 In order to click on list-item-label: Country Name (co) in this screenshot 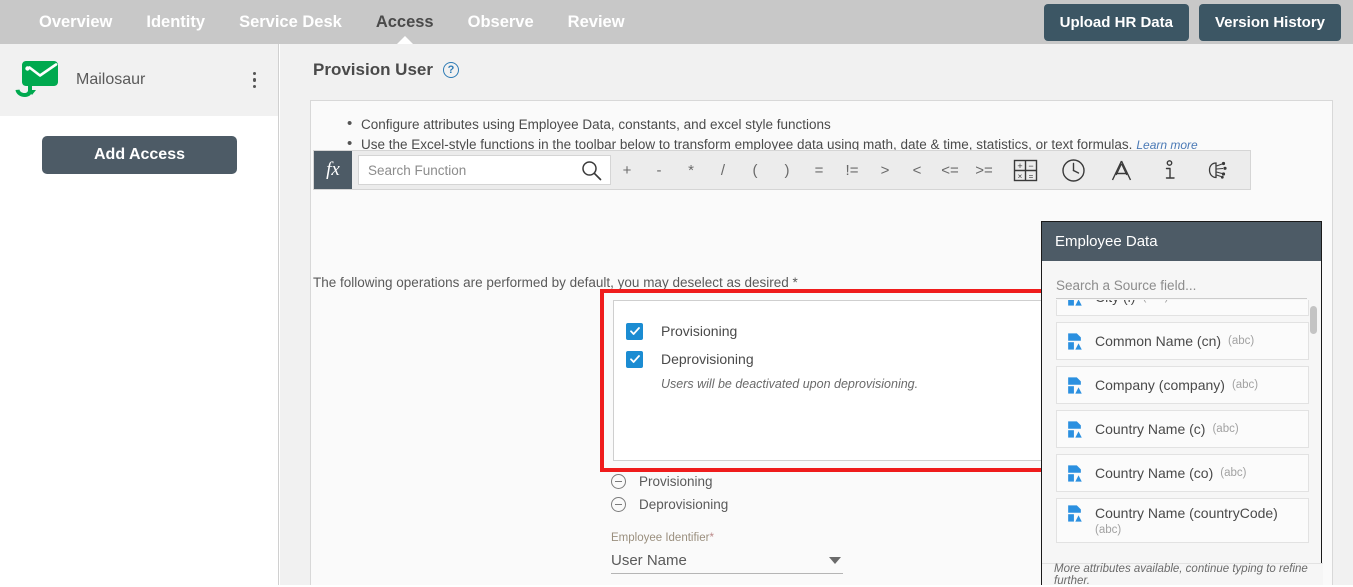, I will do `click(1154, 472)`.